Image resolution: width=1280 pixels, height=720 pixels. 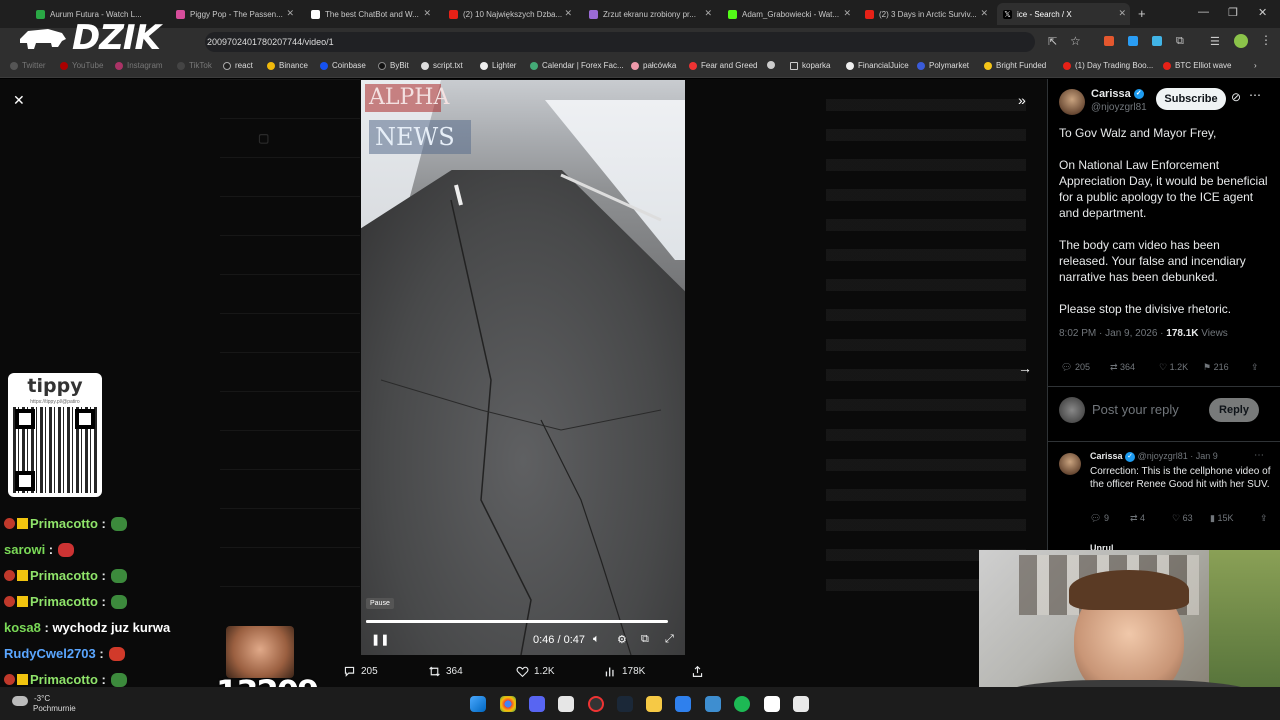 I want to click on bookmark-item: BTC Elliot wave, so click(x=1197, y=65).